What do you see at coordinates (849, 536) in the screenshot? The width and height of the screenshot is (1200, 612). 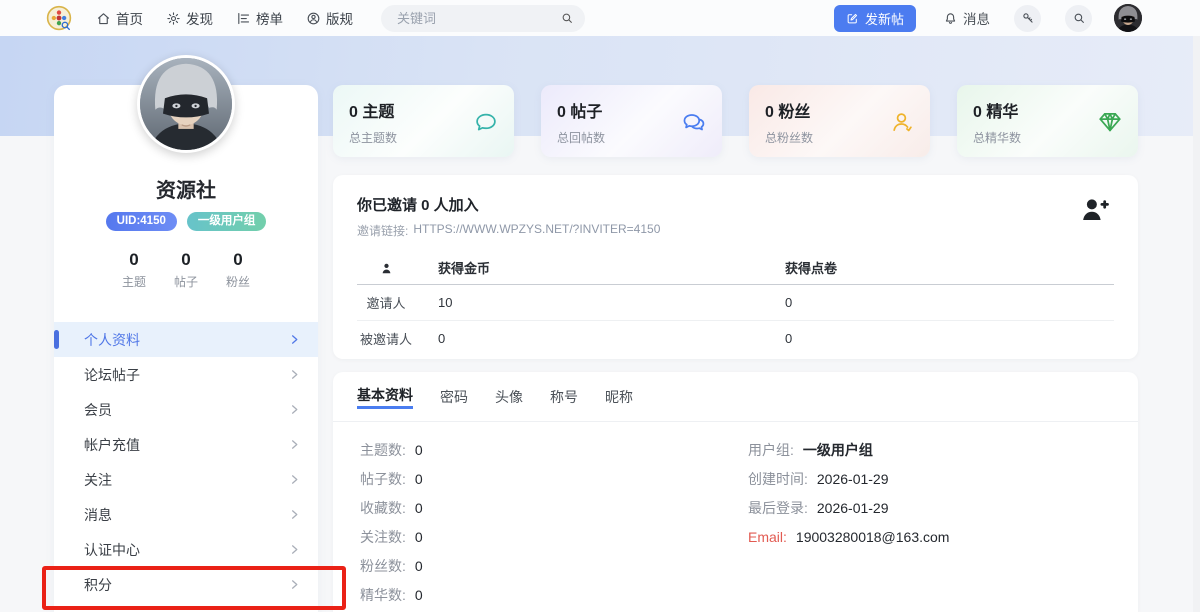 I see `detail-row-email: Email: 19003280018@163.com` at bounding box center [849, 536].